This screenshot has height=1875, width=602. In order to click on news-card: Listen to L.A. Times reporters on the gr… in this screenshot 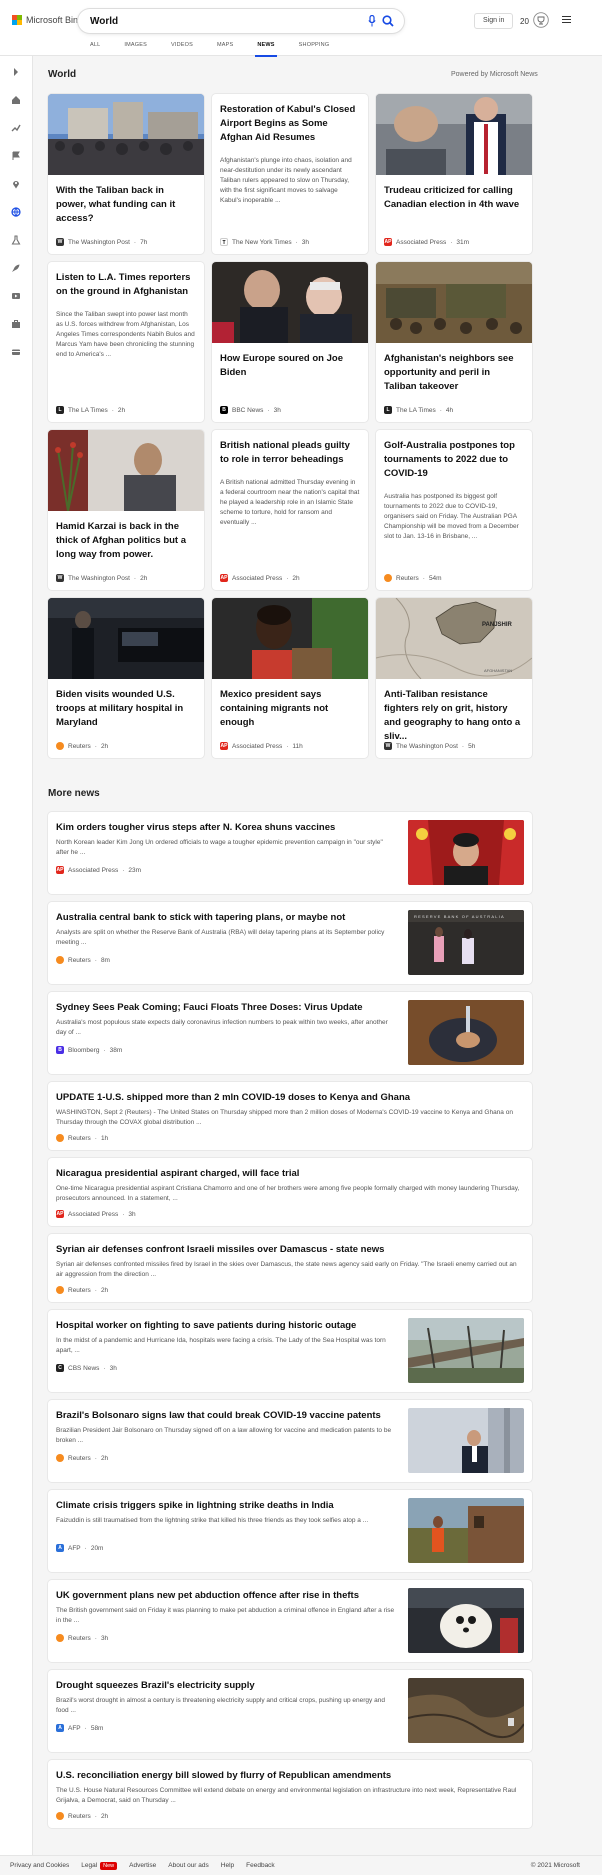, I will do `click(126, 342)`.